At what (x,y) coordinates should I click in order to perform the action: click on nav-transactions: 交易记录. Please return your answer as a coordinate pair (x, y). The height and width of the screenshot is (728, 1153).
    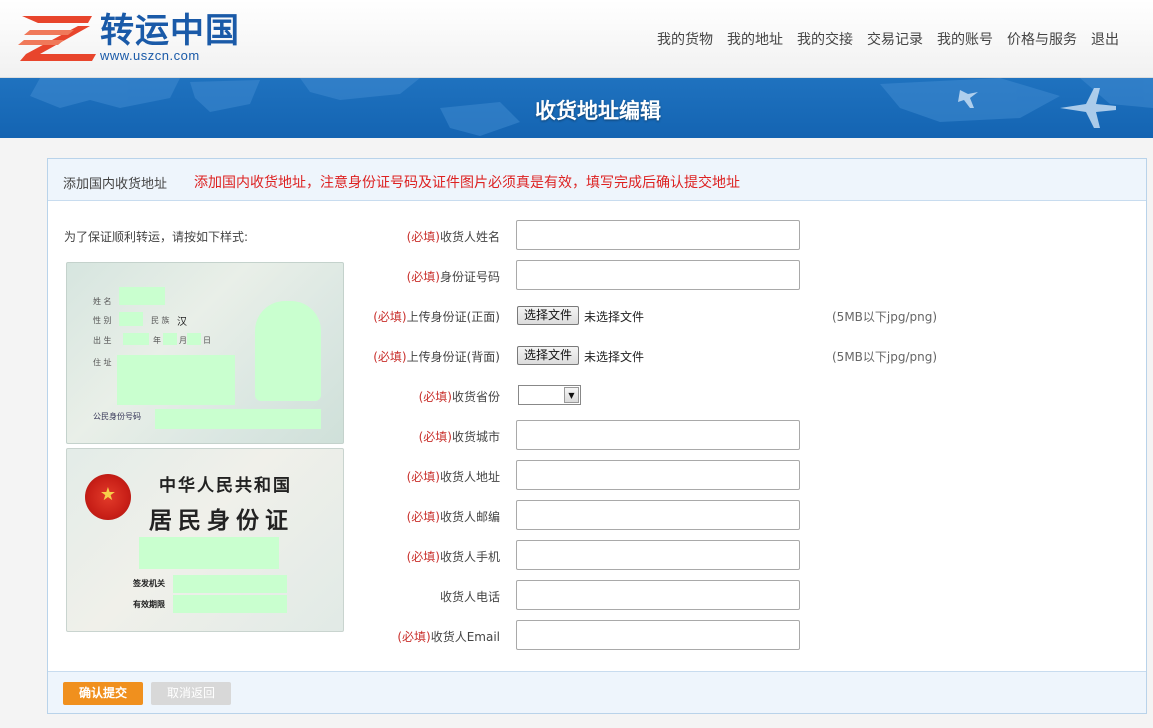
    Looking at the image, I should click on (895, 39).